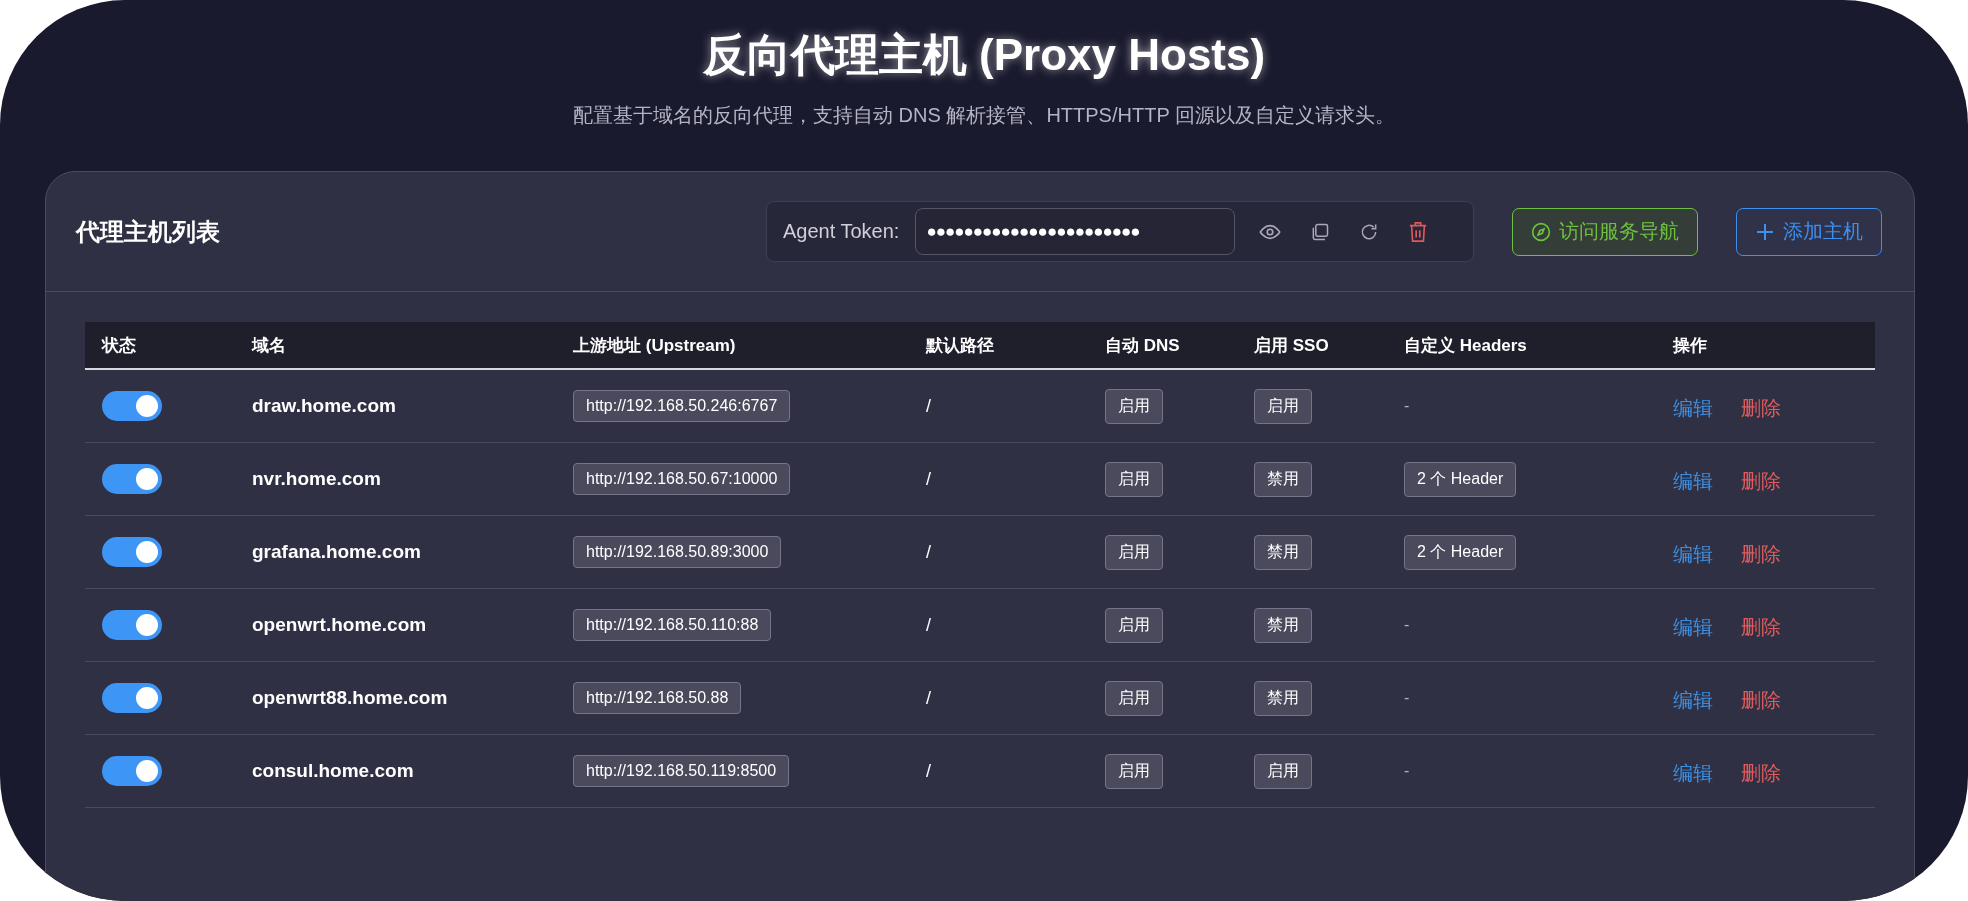 This screenshot has height=901, width=1968. What do you see at coordinates (148, 231) in the screenshot?
I see `card-title: 代理主机列表` at bounding box center [148, 231].